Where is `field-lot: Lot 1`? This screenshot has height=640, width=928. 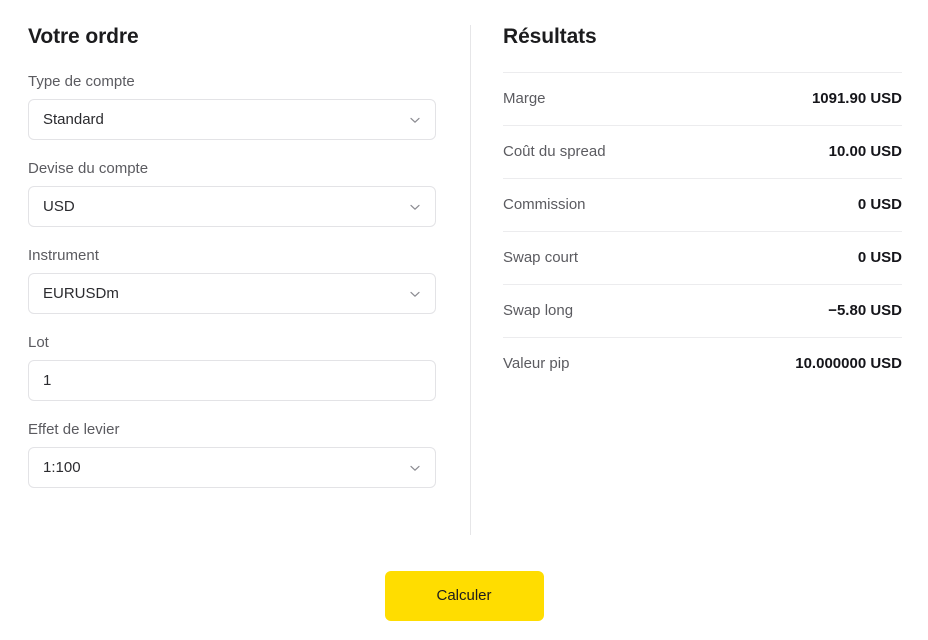 field-lot: Lot 1 is located at coordinates (232, 367).